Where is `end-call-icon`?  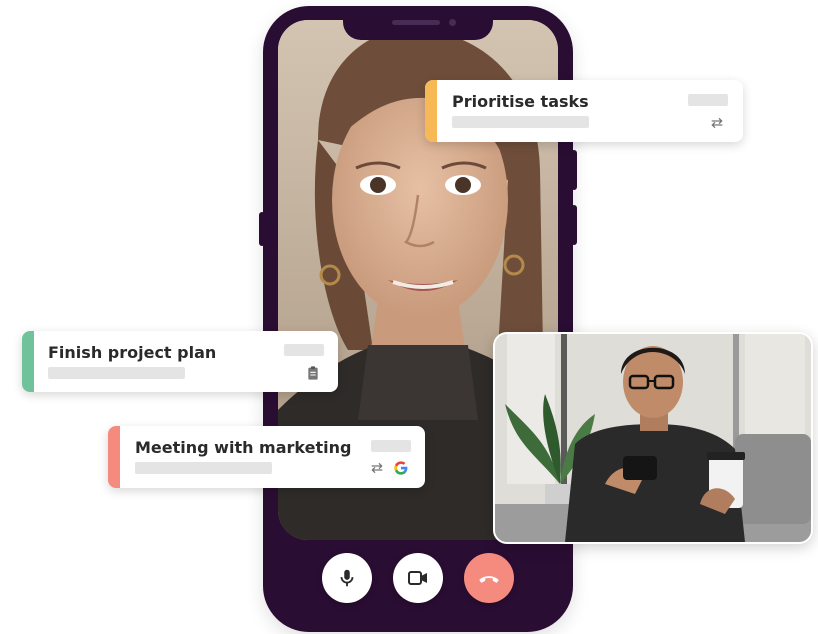
end-call-icon is located at coordinates (489, 579).